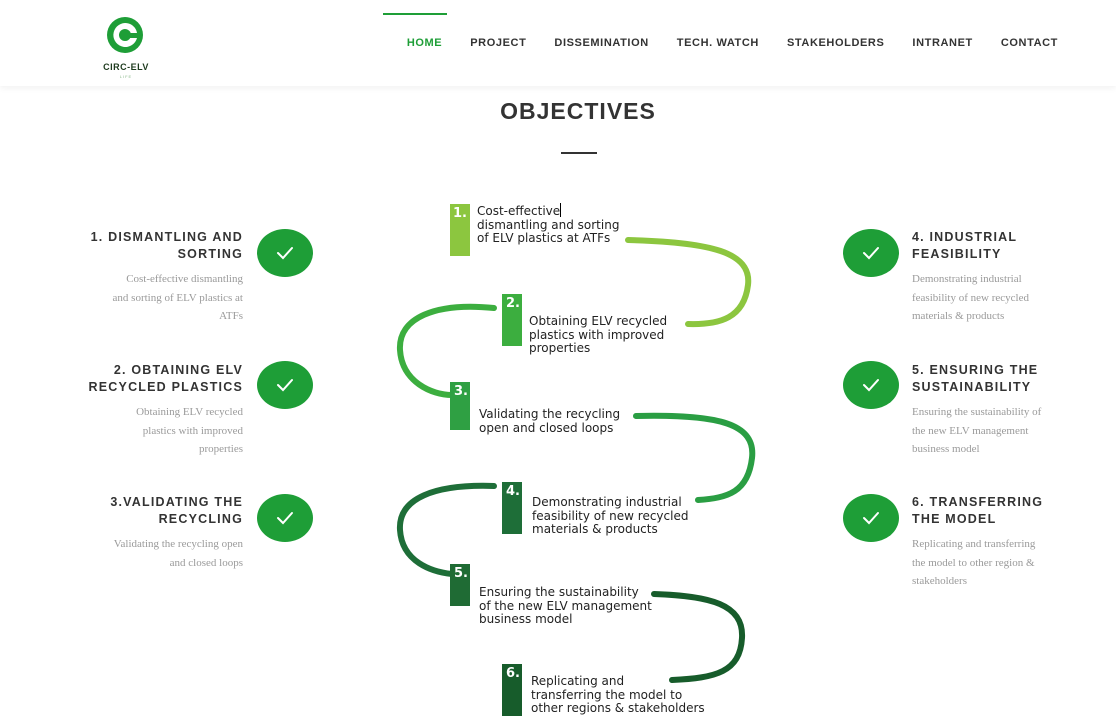 This screenshot has width=1116, height=716. I want to click on objective-1-check-button, so click(285, 253).